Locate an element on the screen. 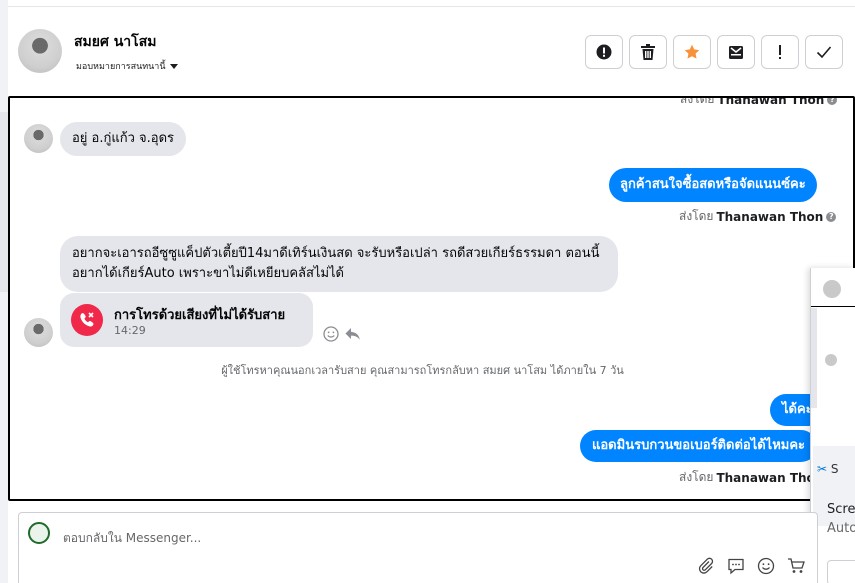 The image size is (855, 583). saved-reply-icon is located at coordinates (736, 566).